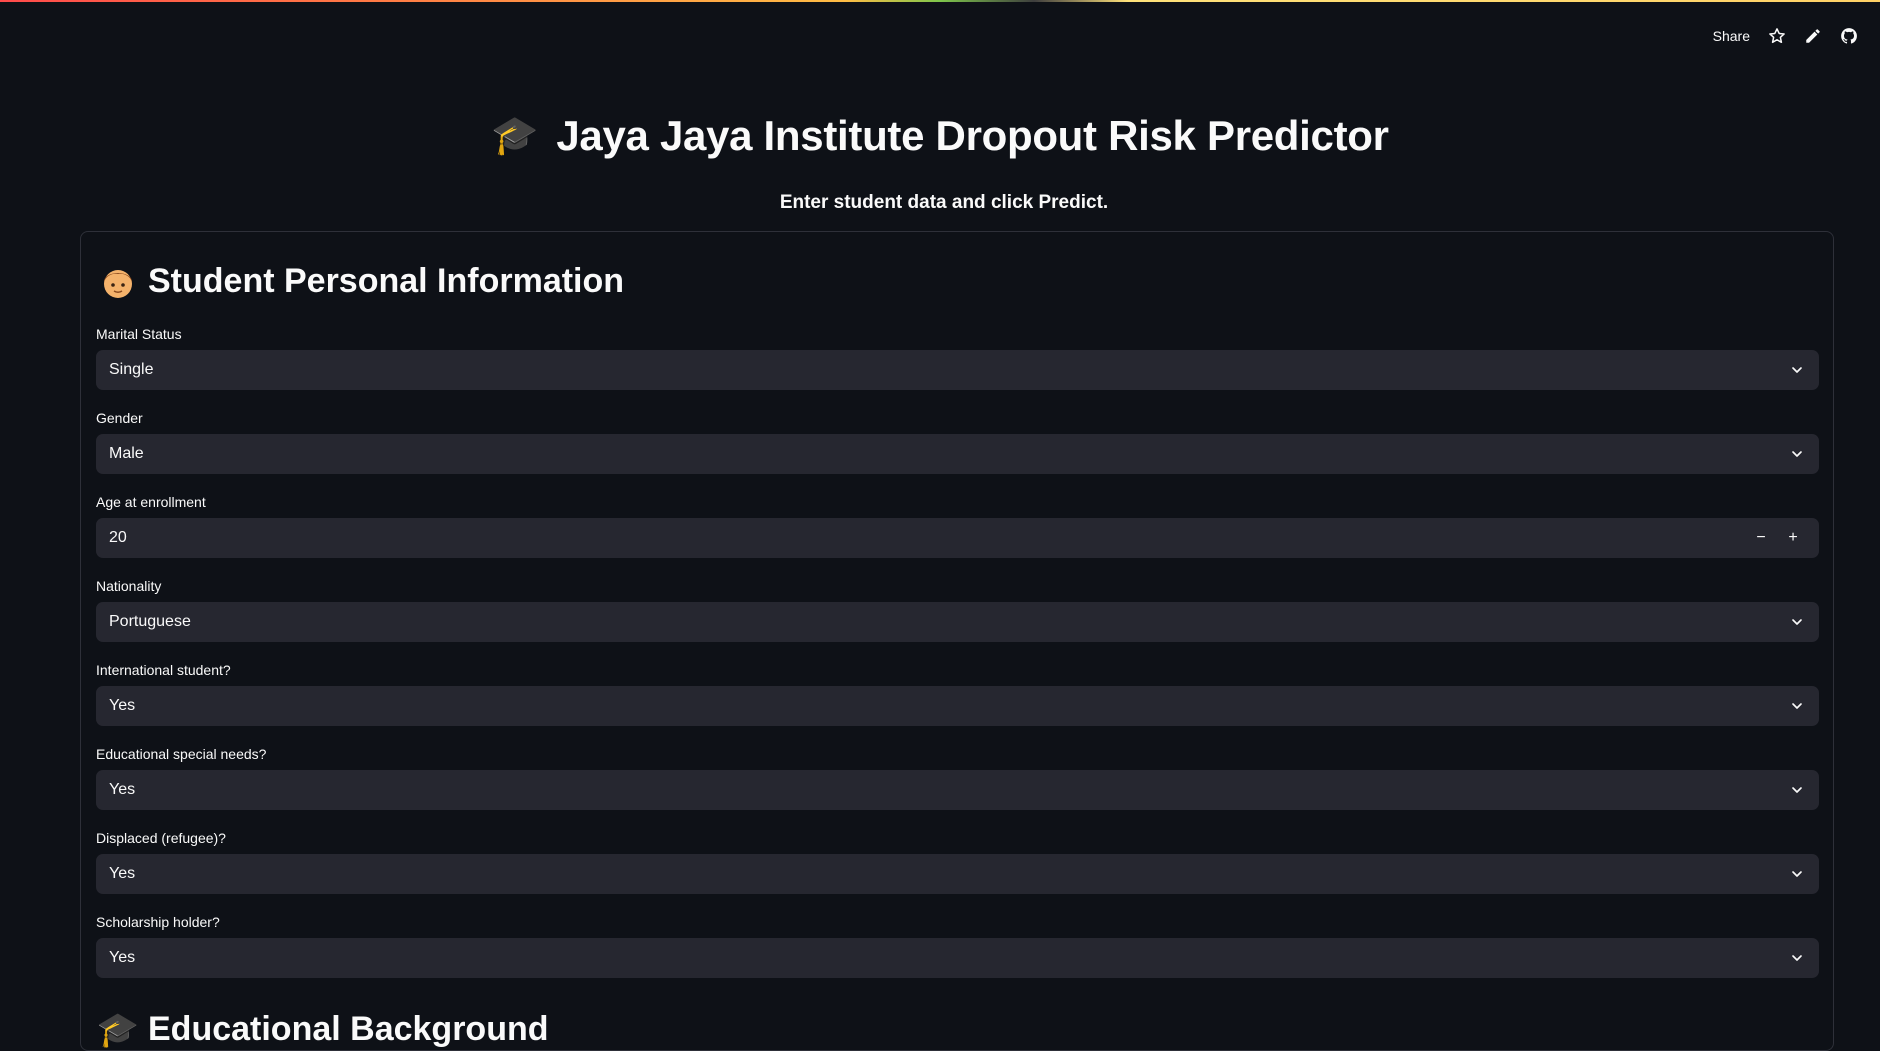  I want to click on age-label: Age at enrollment, so click(151, 502).